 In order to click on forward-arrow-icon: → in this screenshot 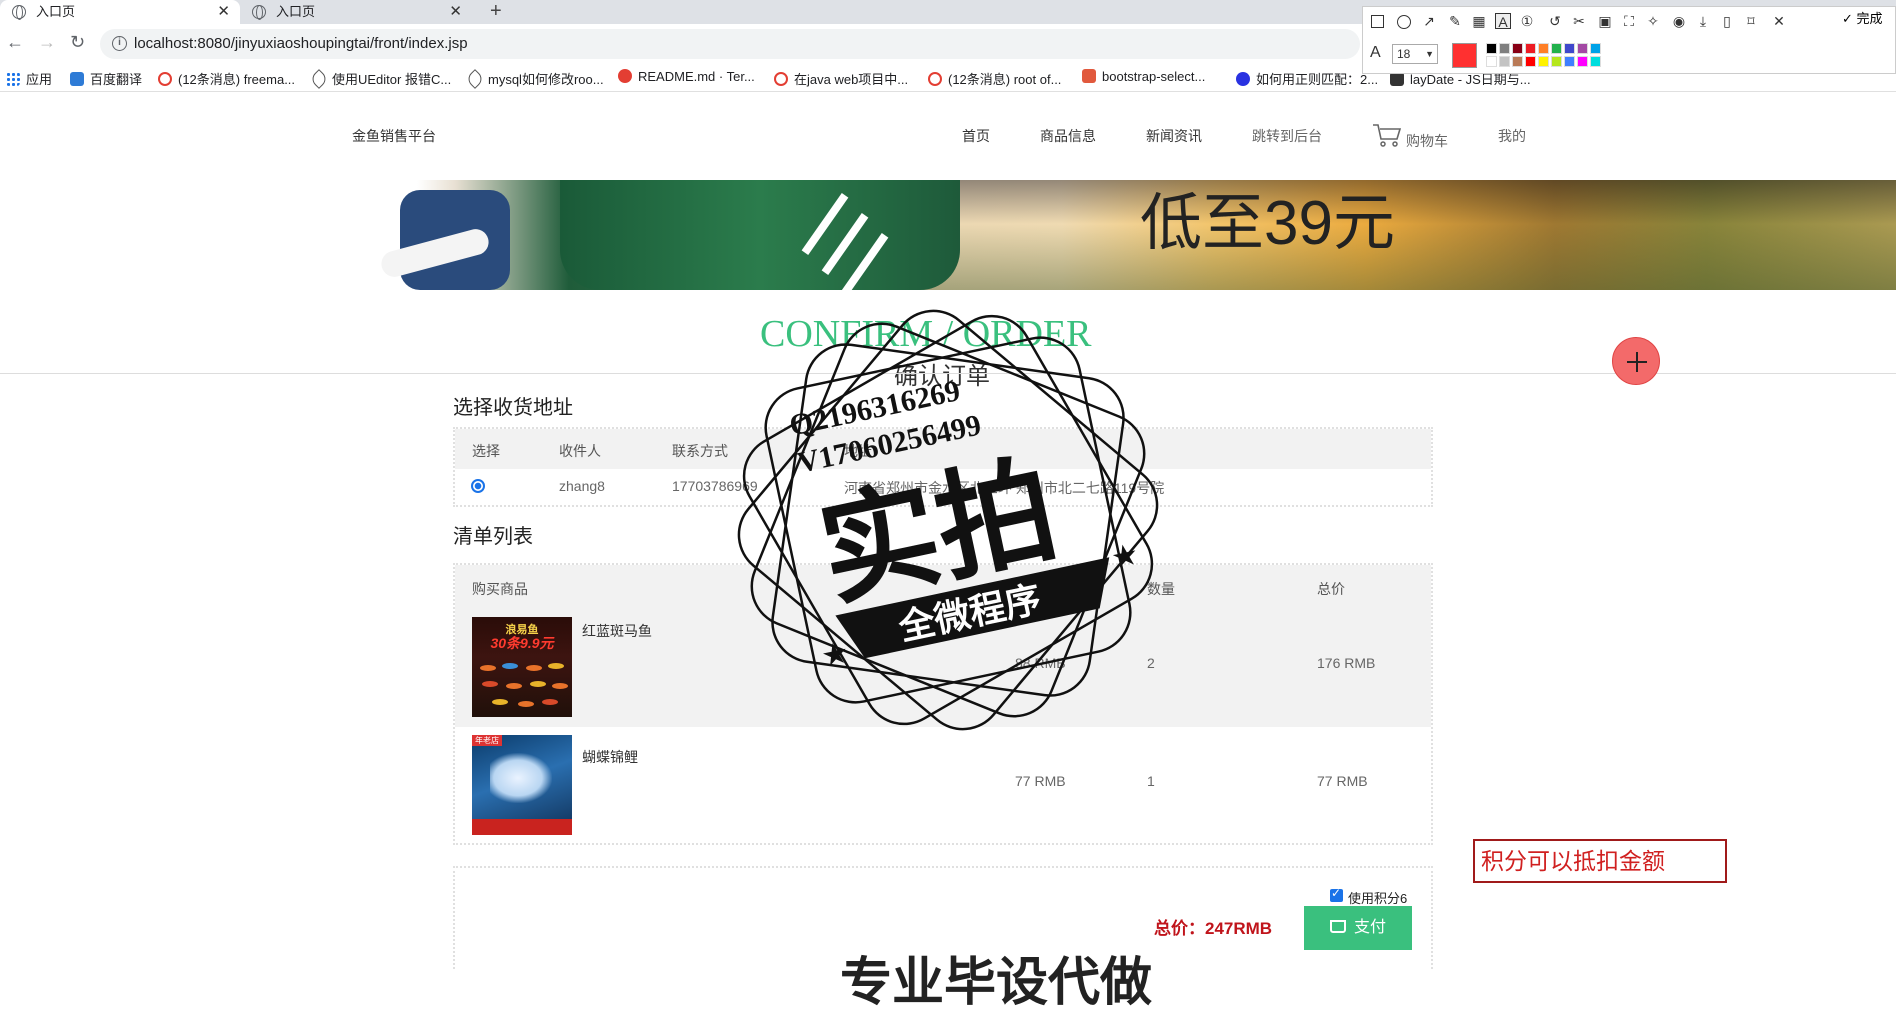, I will do `click(47, 42)`.